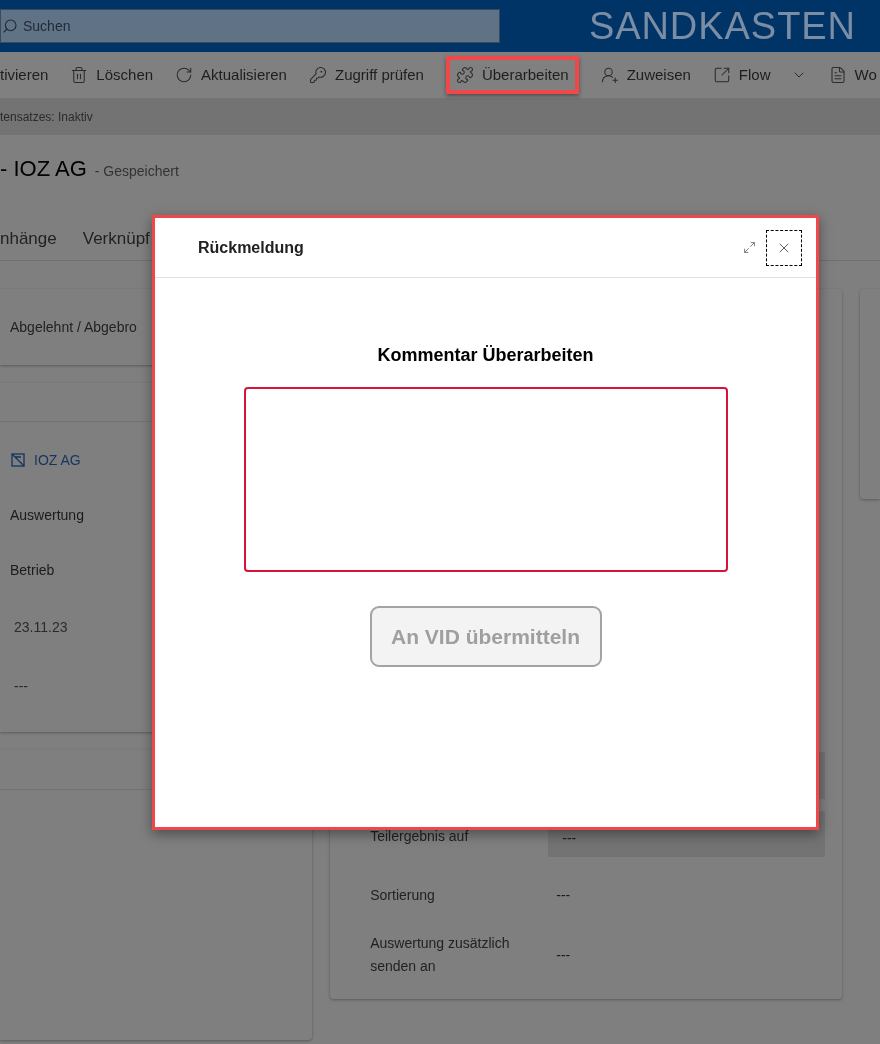  I want to click on command-button: Flow, so click(759, 75).